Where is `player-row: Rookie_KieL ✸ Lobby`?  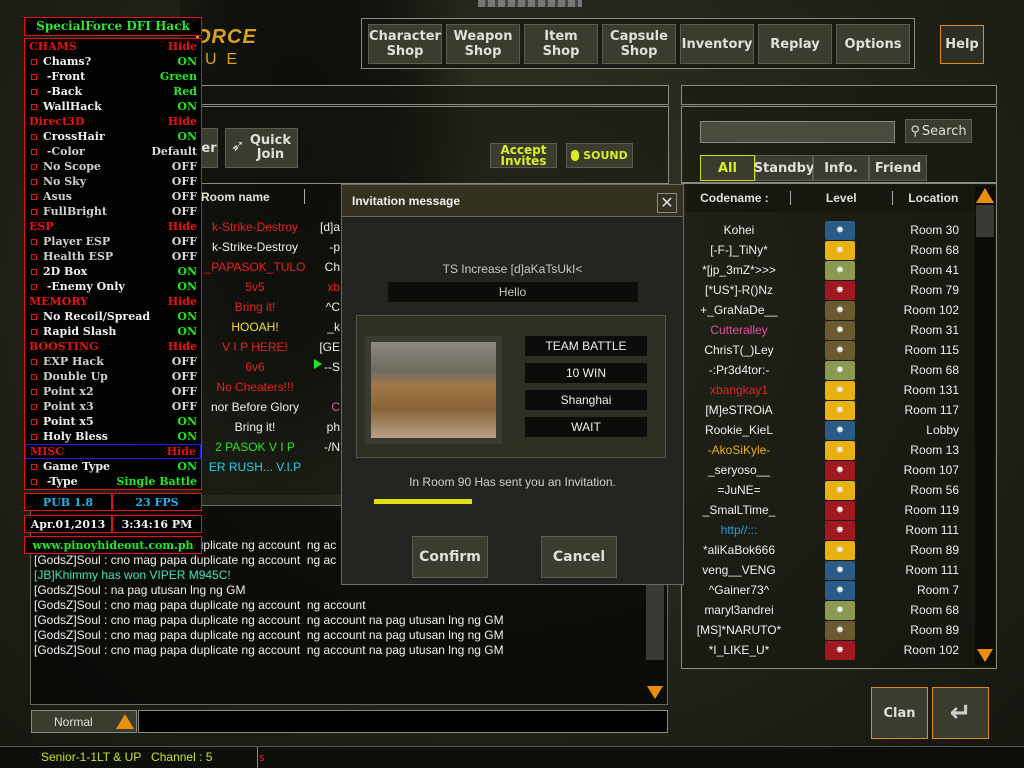
player-row: Rookie_KieL ✸ Lobby is located at coordinates (829, 430).